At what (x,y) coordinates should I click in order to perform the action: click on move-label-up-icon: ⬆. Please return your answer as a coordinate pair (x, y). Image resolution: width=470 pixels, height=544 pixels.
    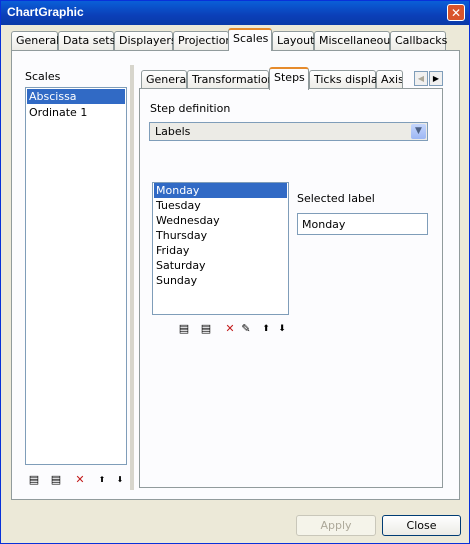
    Looking at the image, I should click on (266, 329).